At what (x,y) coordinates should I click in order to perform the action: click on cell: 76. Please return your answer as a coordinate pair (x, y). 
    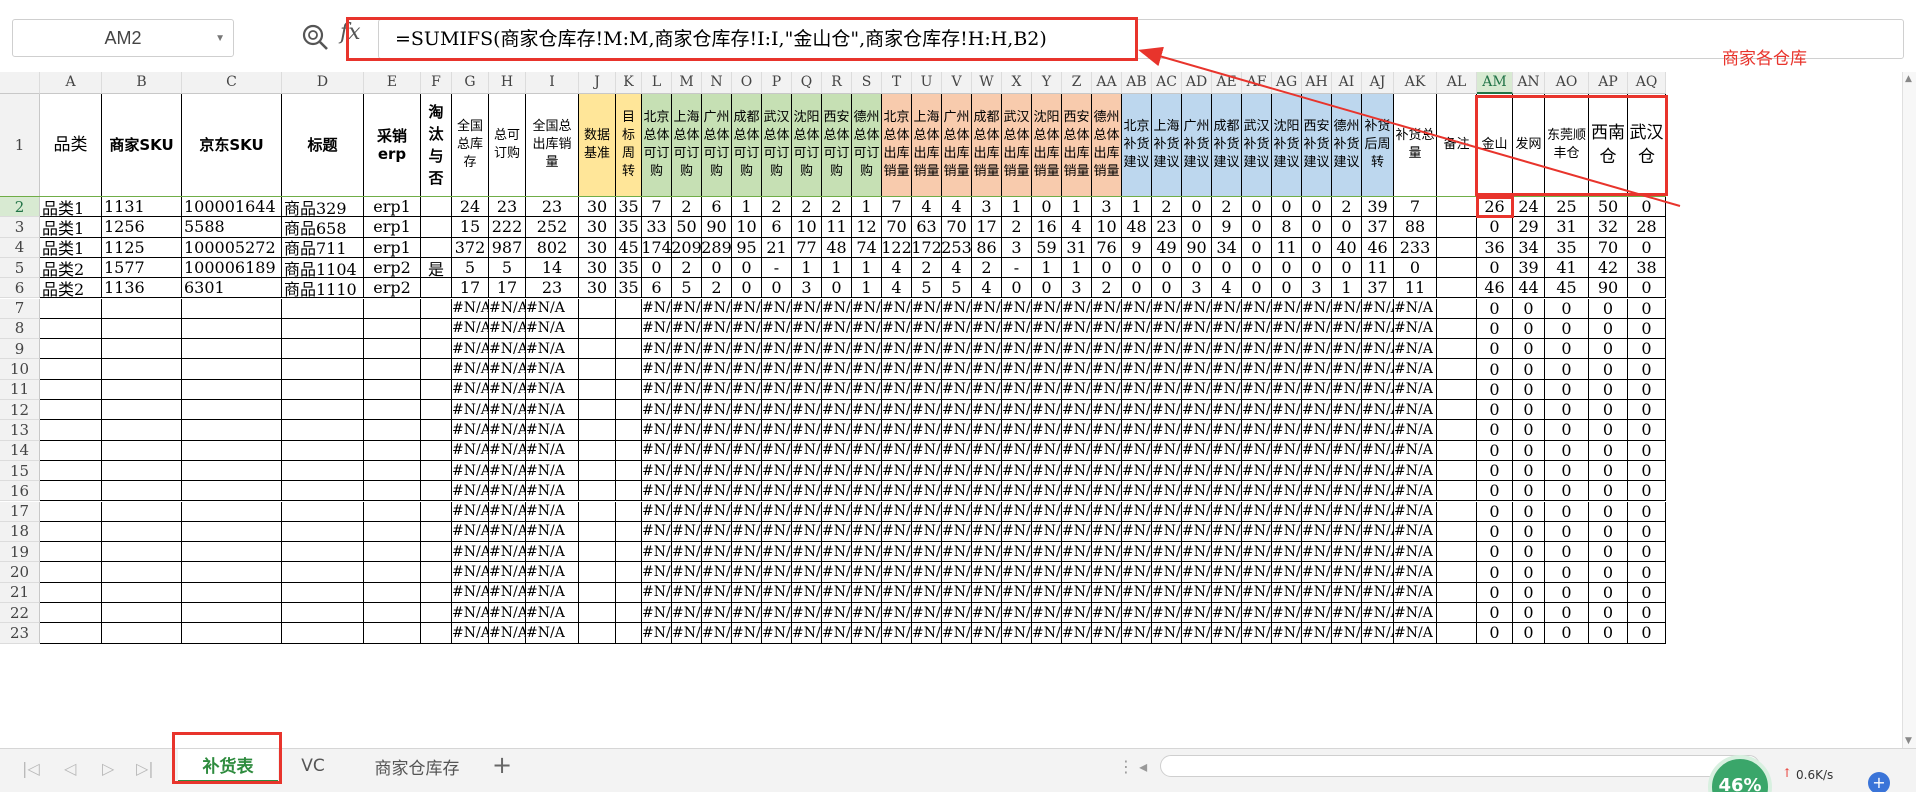
    Looking at the image, I should click on (1107, 247).